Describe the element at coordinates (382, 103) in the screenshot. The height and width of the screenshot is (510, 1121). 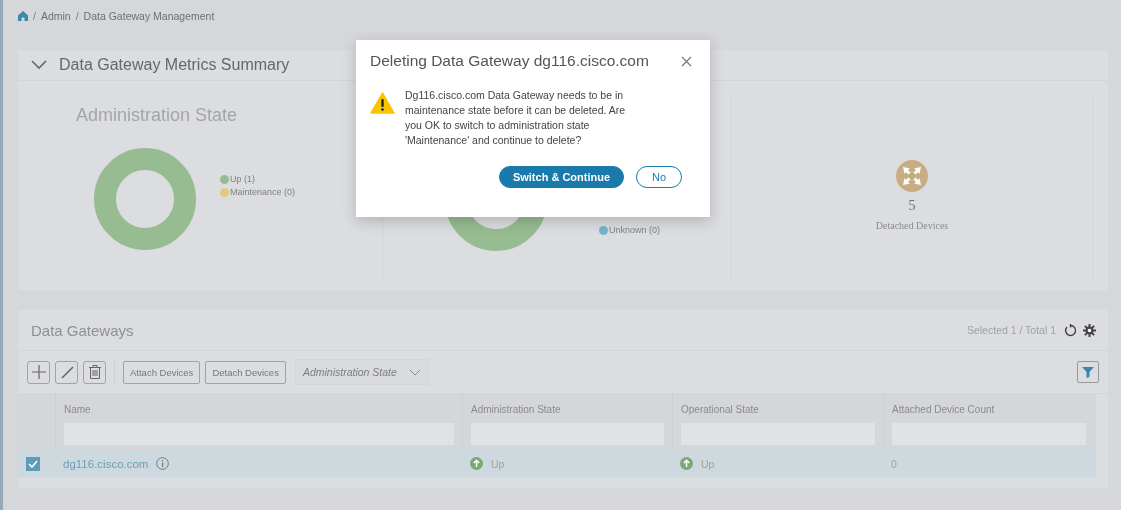
I see `warning-icon` at that location.